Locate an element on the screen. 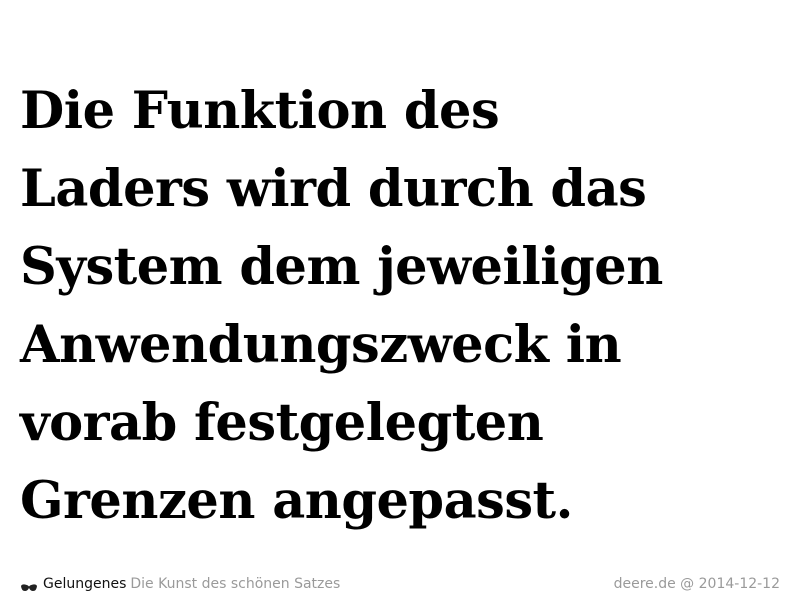 The image size is (800, 600). quote-line: System dem jeweiligen is located at coordinates (341, 267).